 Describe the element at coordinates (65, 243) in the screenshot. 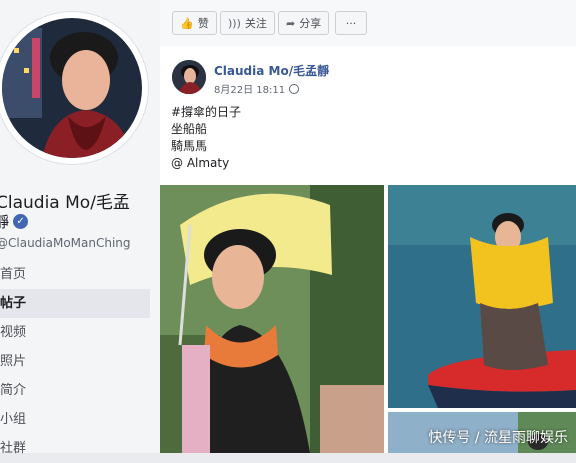

I see `profile-handle: @ClaudiaMoManChing` at that location.